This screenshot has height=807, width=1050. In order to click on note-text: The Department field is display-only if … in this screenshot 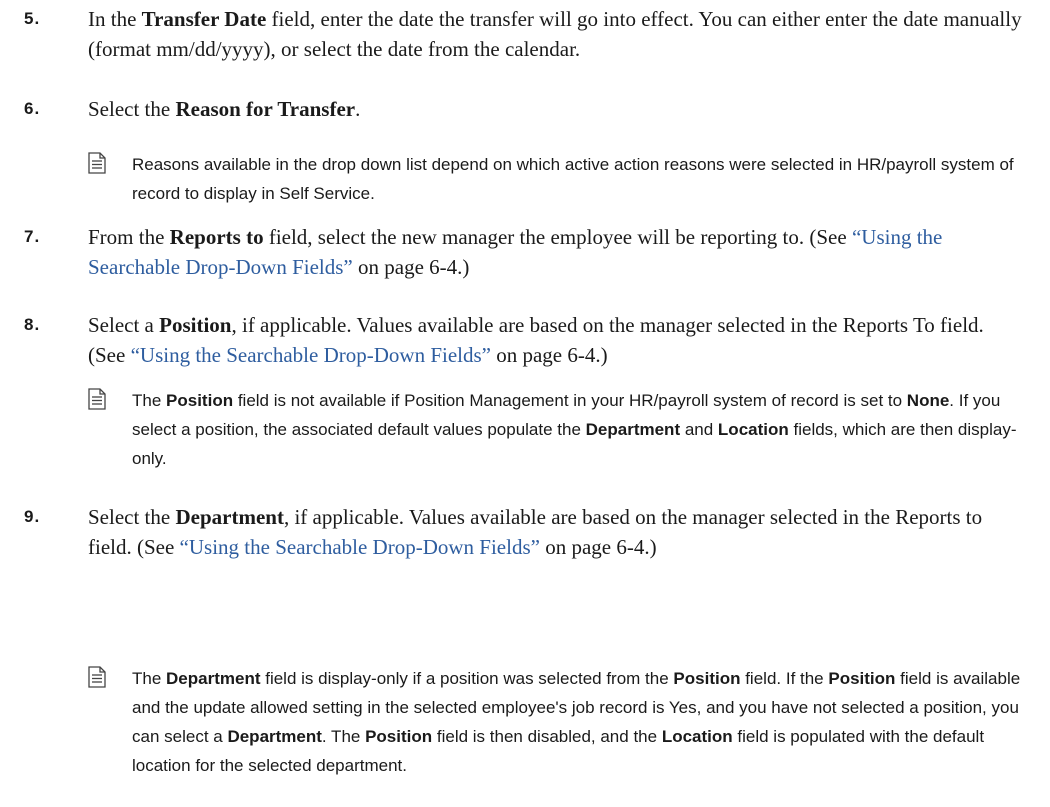, I will do `click(579, 722)`.